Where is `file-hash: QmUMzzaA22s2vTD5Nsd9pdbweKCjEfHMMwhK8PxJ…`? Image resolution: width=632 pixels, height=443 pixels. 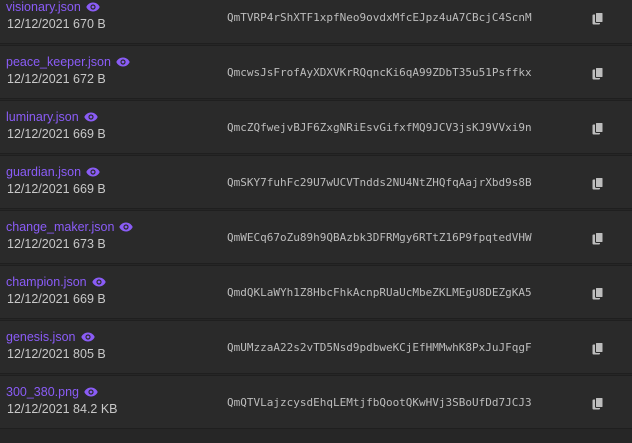
file-hash: QmUMzzaA22s2vTD5Nsd9pdbweKCjEfHMMwhK8PxJ… is located at coordinates (379, 347).